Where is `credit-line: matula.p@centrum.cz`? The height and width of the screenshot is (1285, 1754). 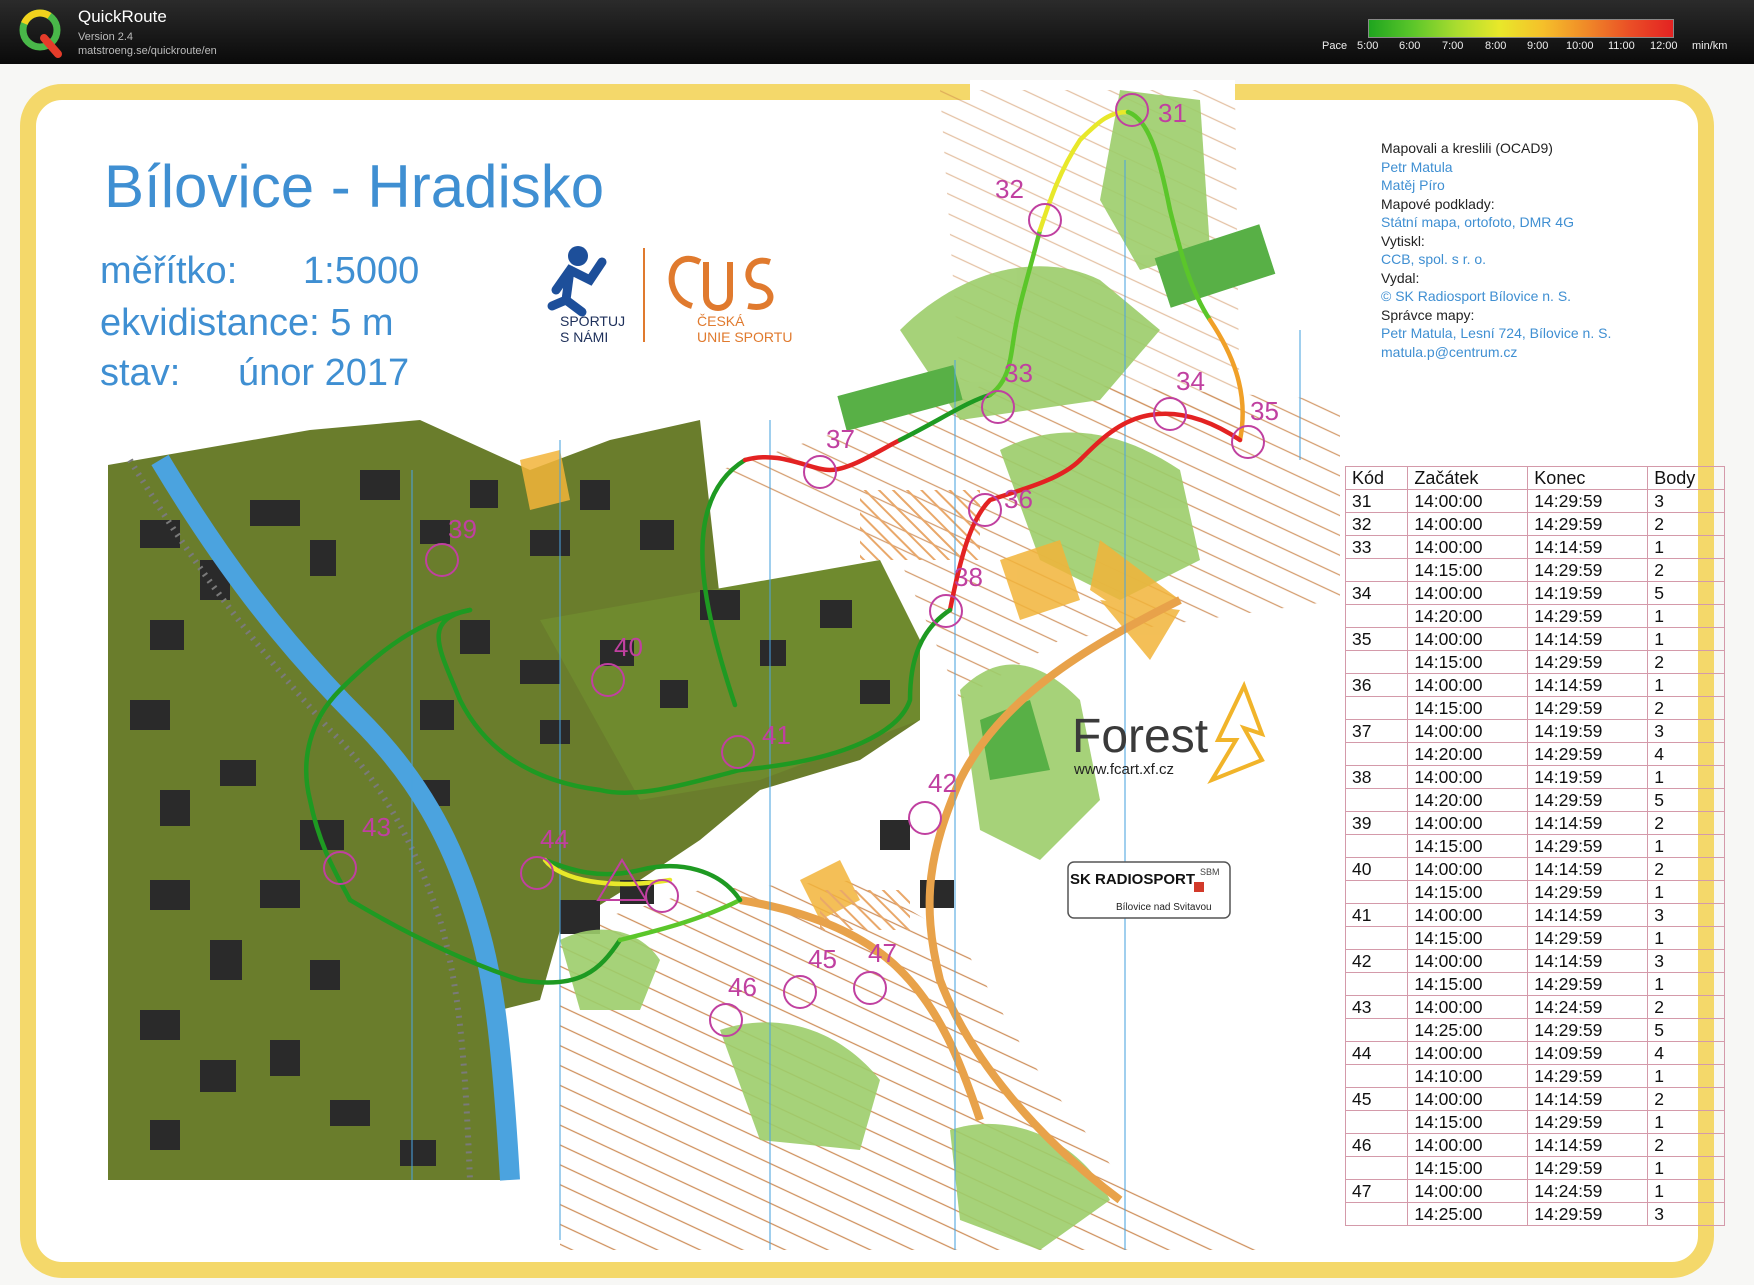
credit-line: matula.p@centrum.cz is located at coordinates (1449, 351).